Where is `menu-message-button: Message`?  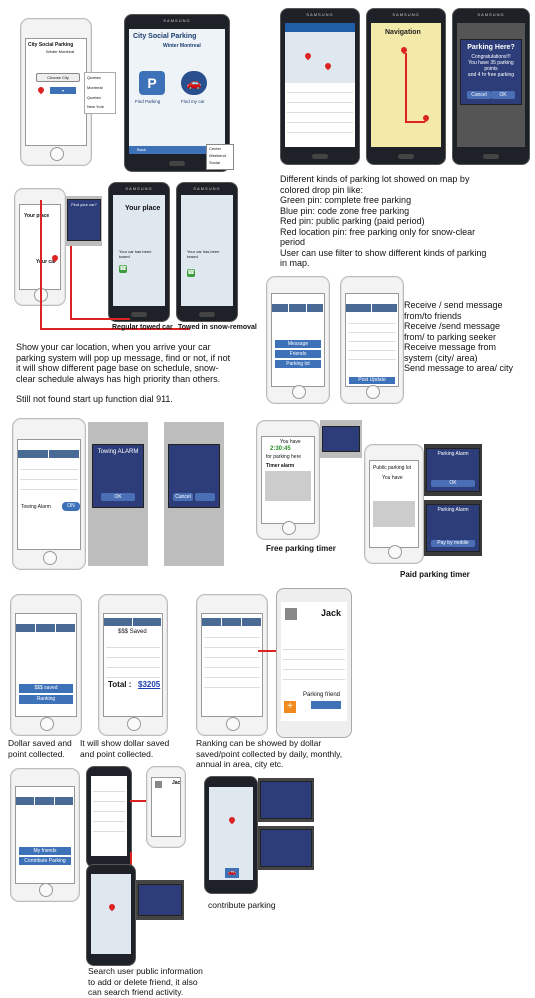 menu-message-button: Message is located at coordinates (298, 344).